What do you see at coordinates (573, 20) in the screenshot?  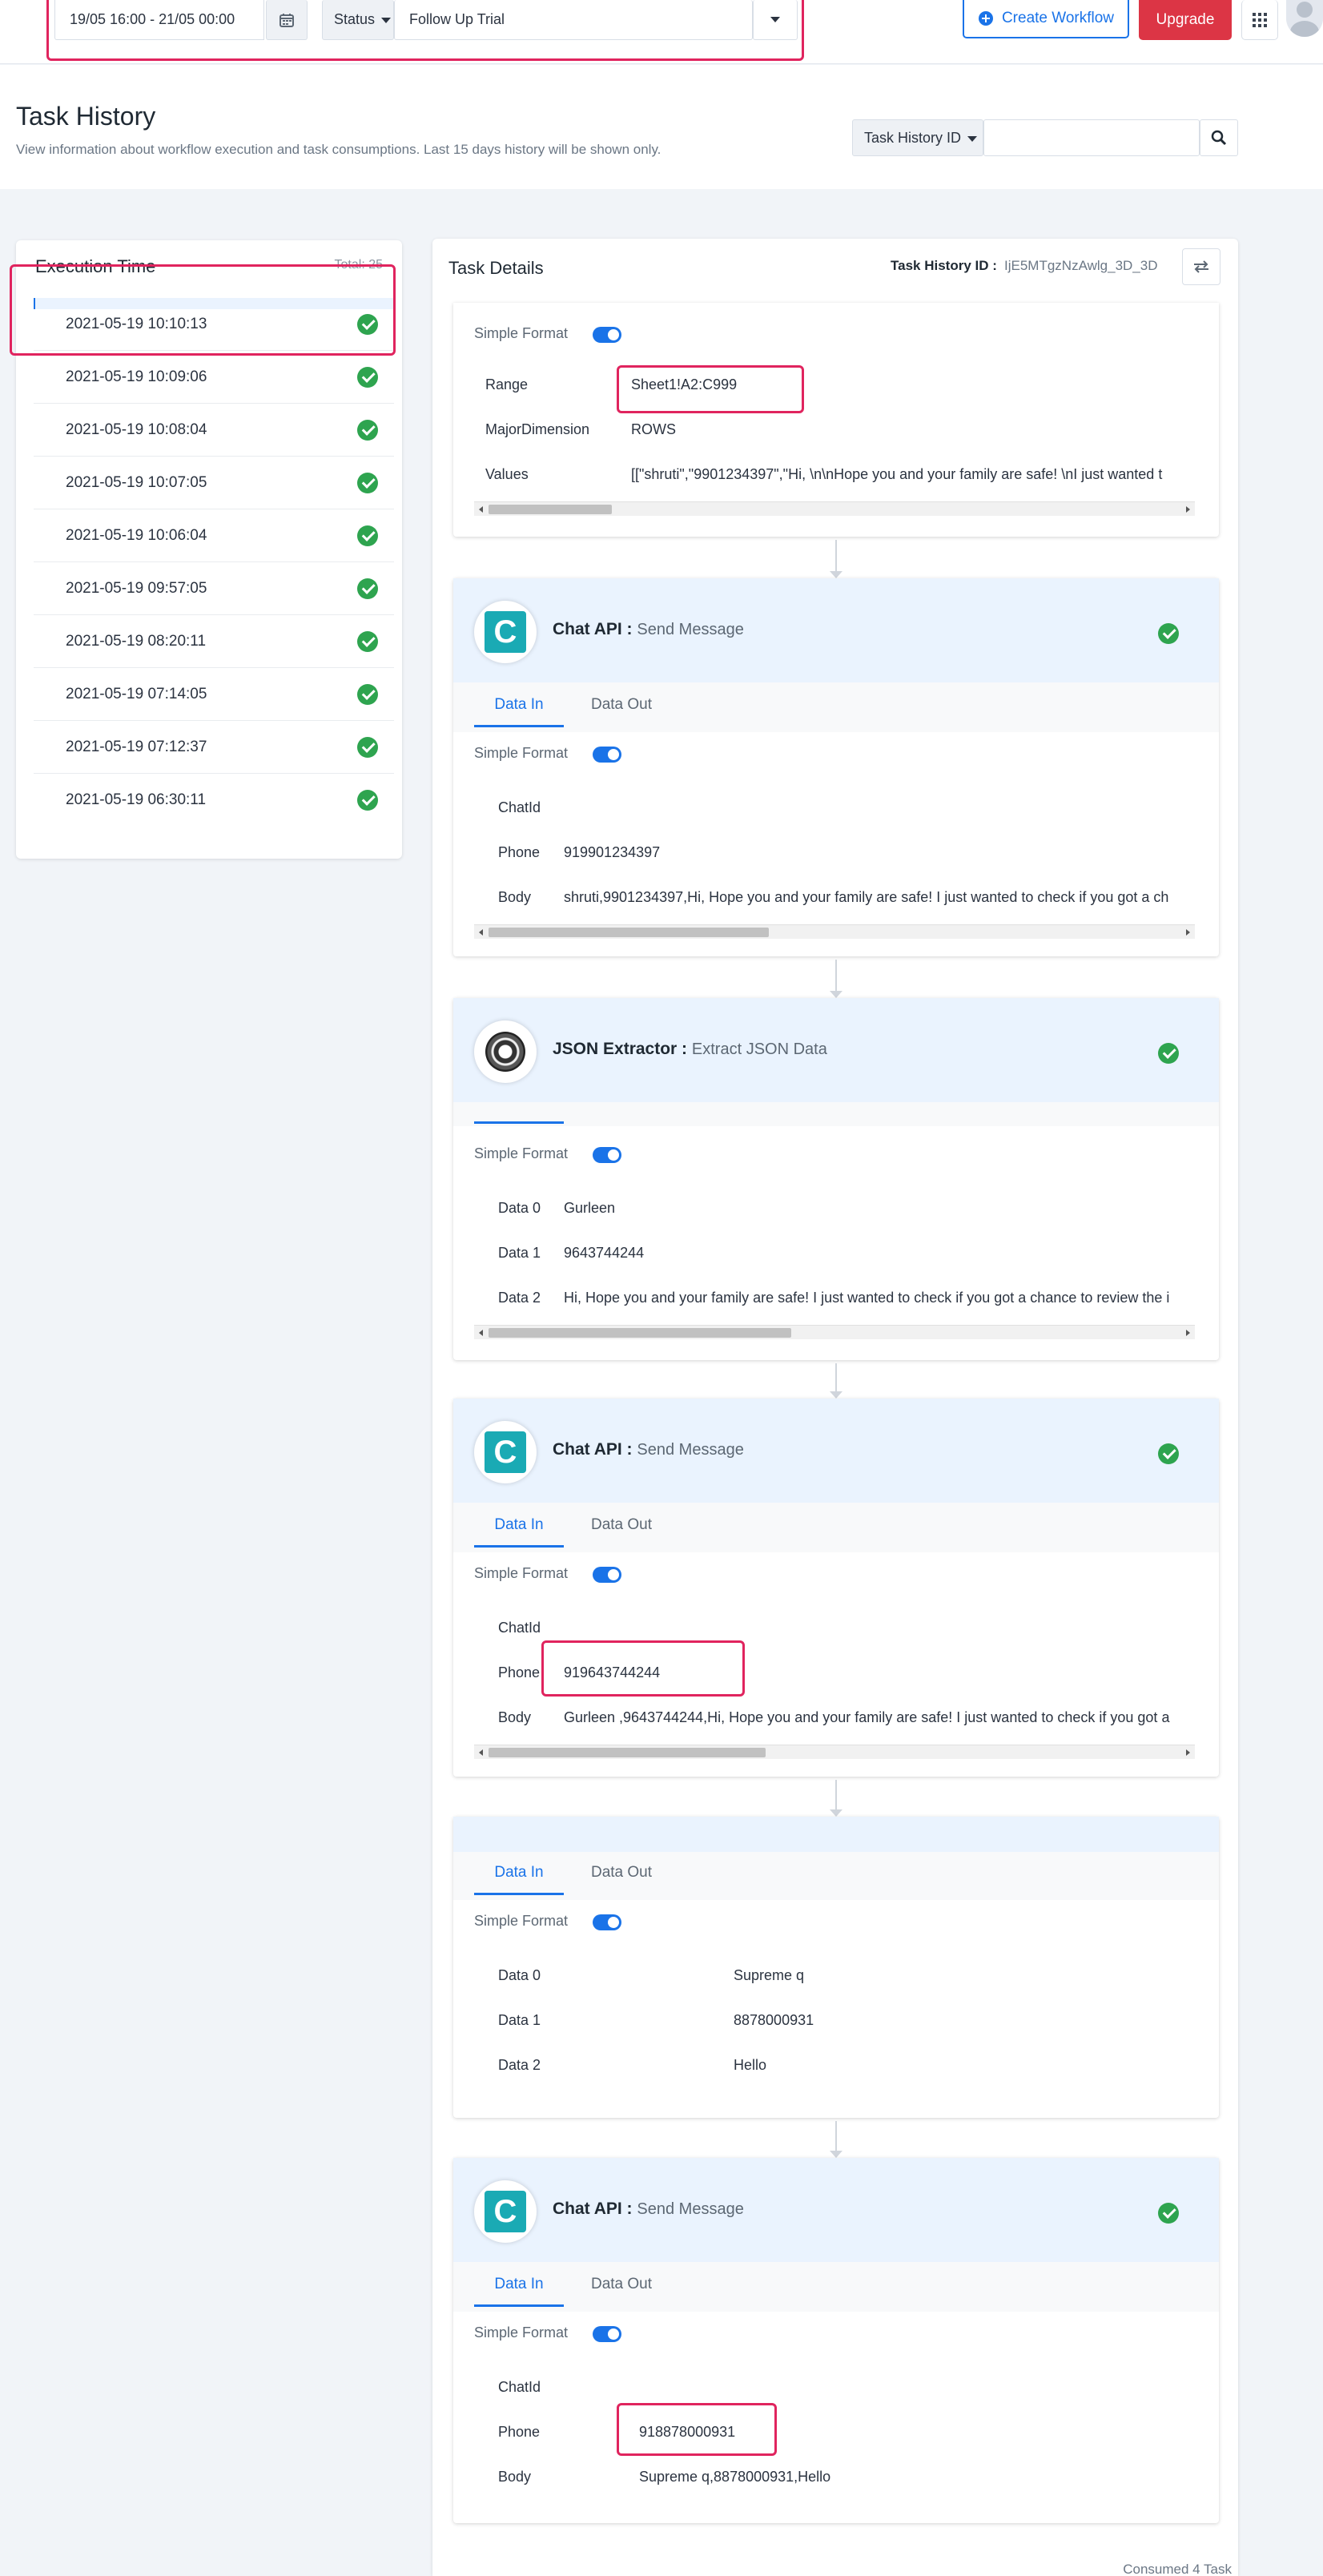 I see `workflow-select: Follow Up Trial` at bounding box center [573, 20].